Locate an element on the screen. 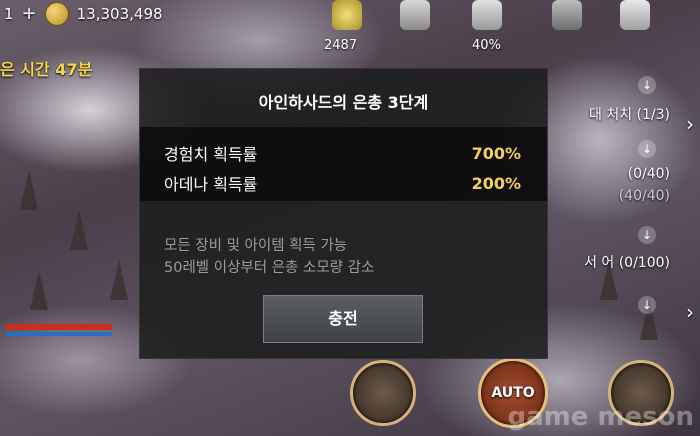 The height and width of the screenshot is (436, 700). helmet-icon is located at coordinates (487, 15).